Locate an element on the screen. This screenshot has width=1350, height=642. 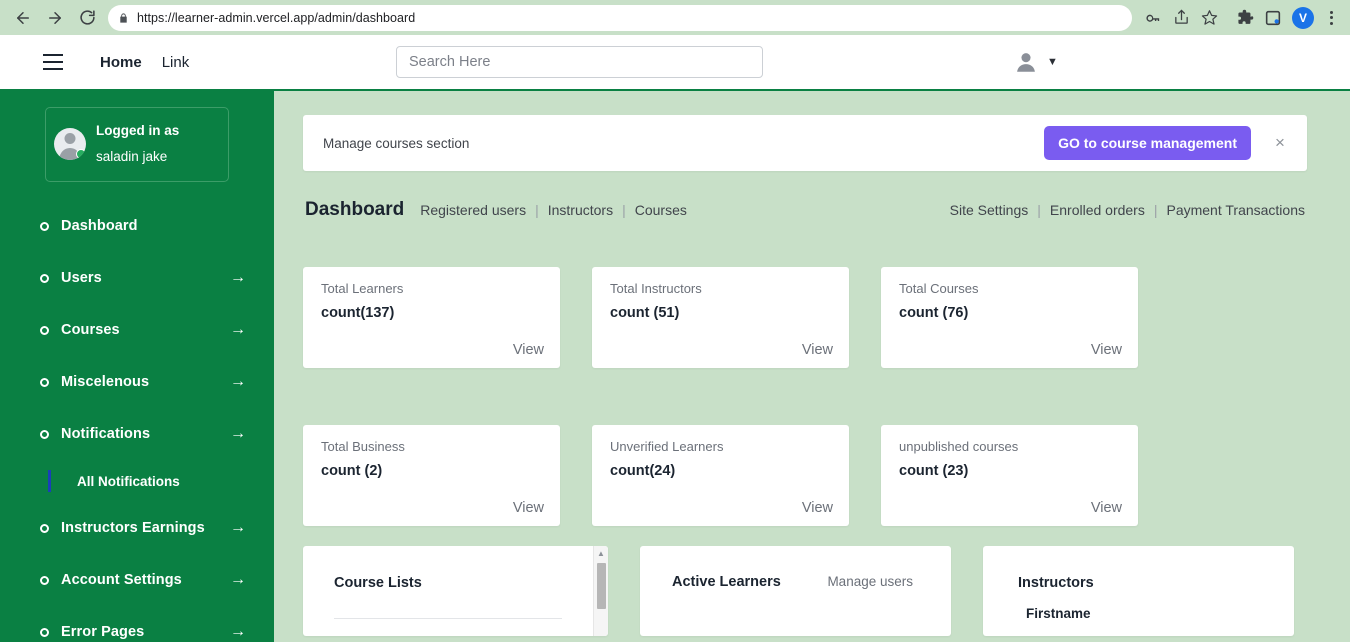
key-icon is located at coordinates (1153, 18).